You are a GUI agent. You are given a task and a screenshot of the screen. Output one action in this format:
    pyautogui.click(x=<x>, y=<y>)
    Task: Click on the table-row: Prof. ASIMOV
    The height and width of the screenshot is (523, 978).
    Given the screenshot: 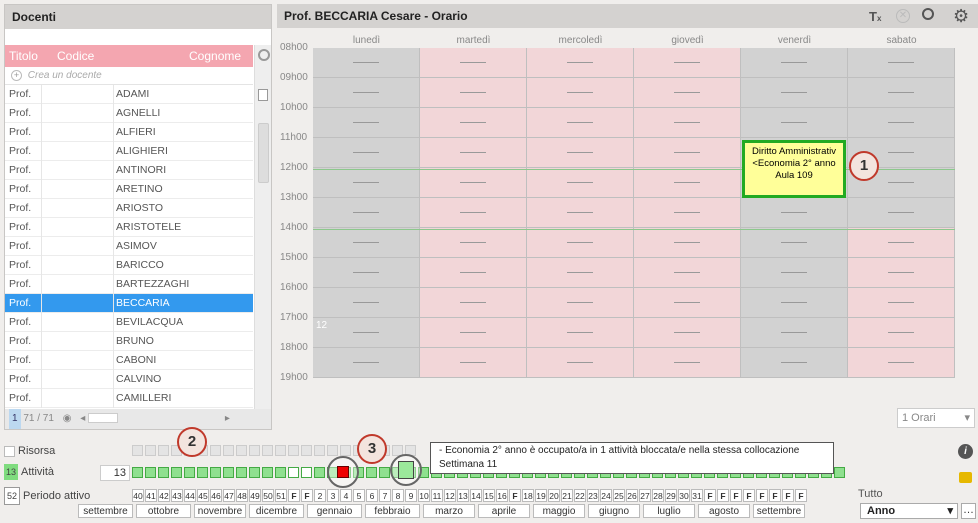 What is the action you would take?
    pyautogui.click(x=129, y=246)
    